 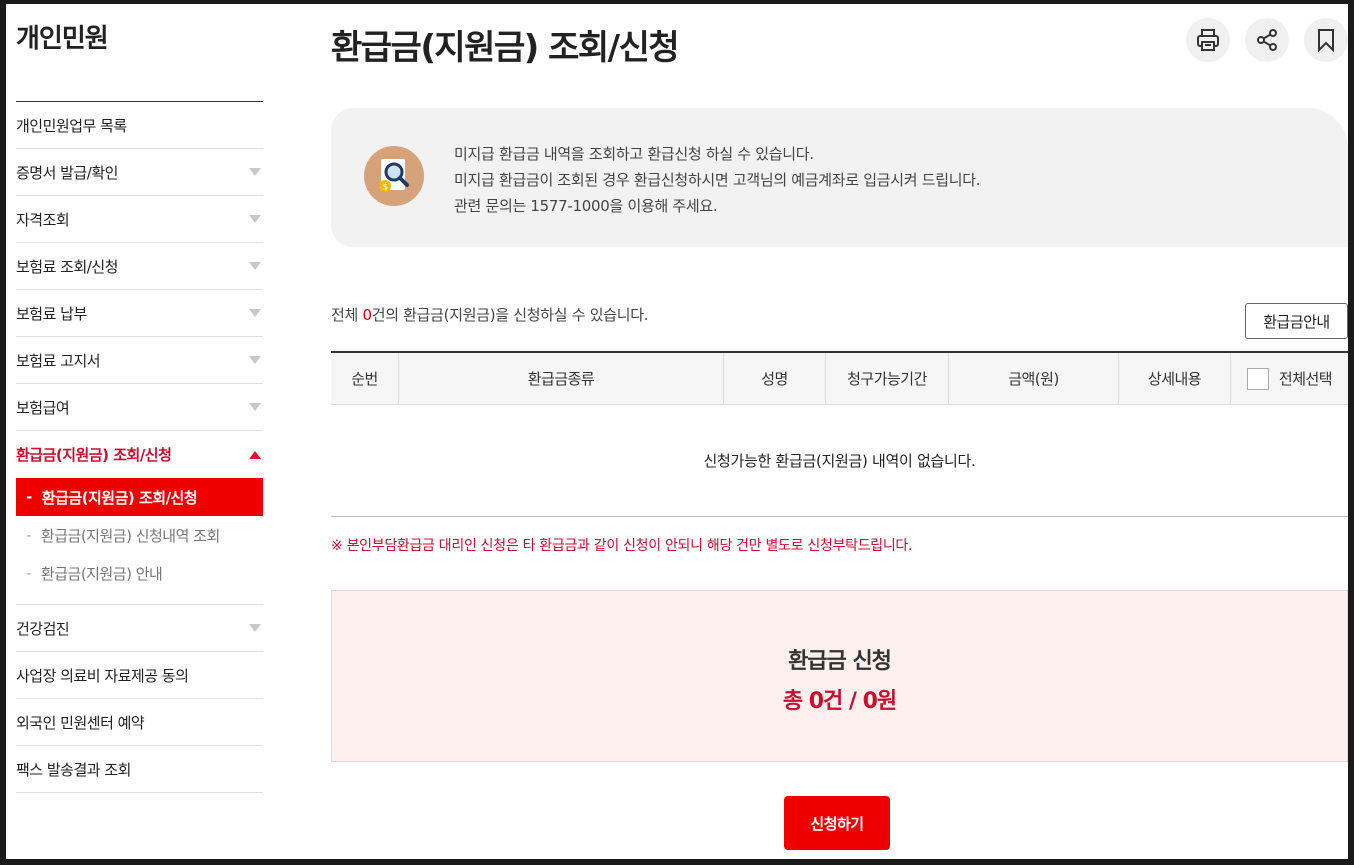 I want to click on apply-summary-box: 환급금 신청 총 0건 / 0원, so click(x=839, y=676).